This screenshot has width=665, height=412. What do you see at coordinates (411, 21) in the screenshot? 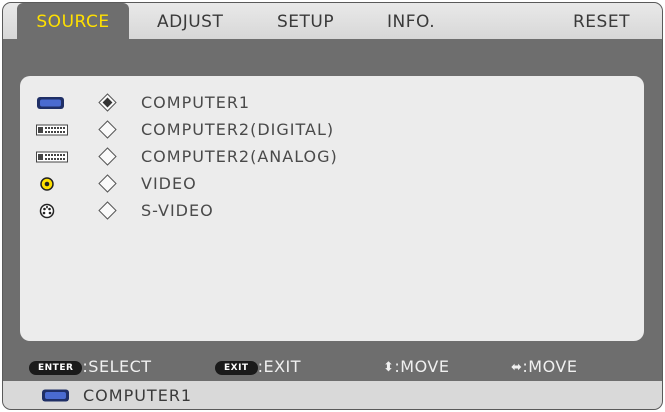
I see `tab-info: INFO.` at bounding box center [411, 21].